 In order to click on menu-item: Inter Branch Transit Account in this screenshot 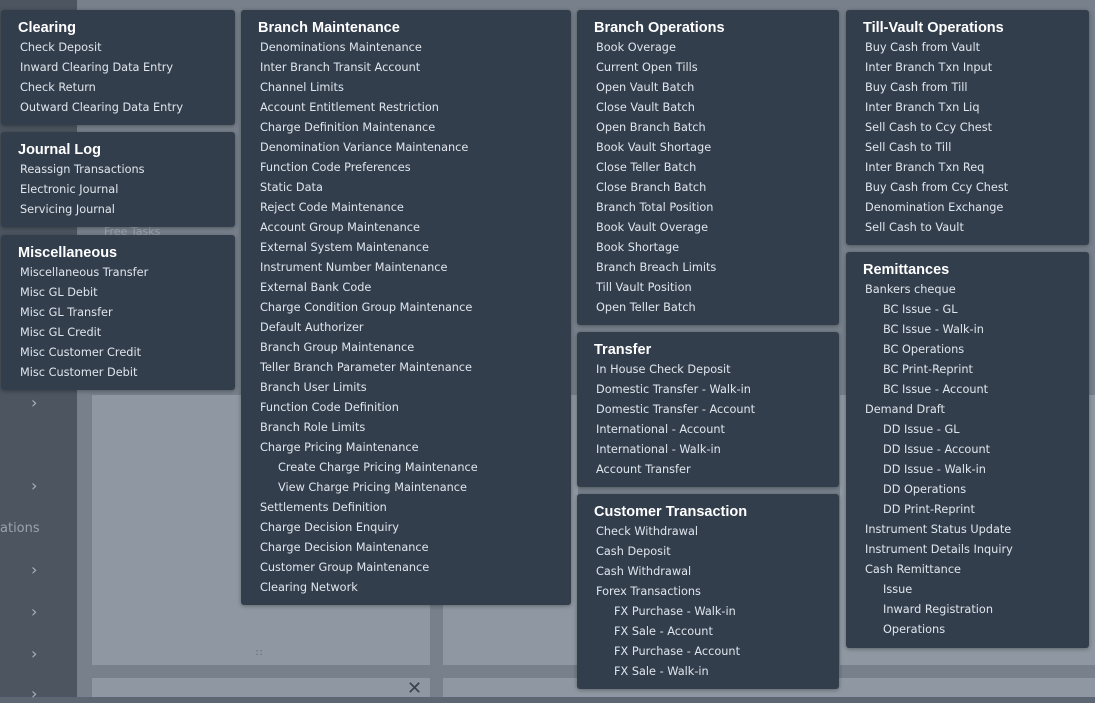, I will do `click(406, 68)`.